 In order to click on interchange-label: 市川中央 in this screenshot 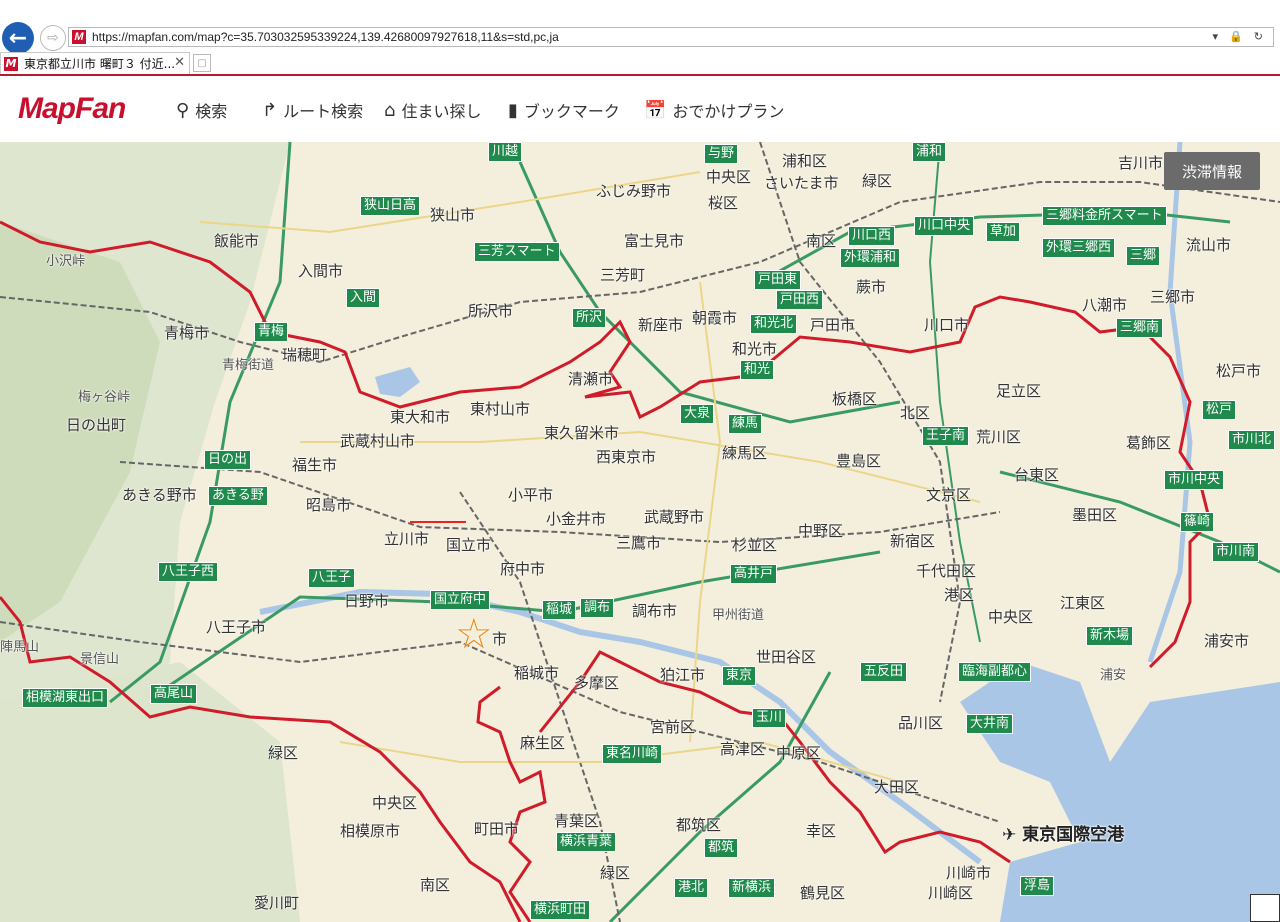, I will do `click(1194, 480)`.